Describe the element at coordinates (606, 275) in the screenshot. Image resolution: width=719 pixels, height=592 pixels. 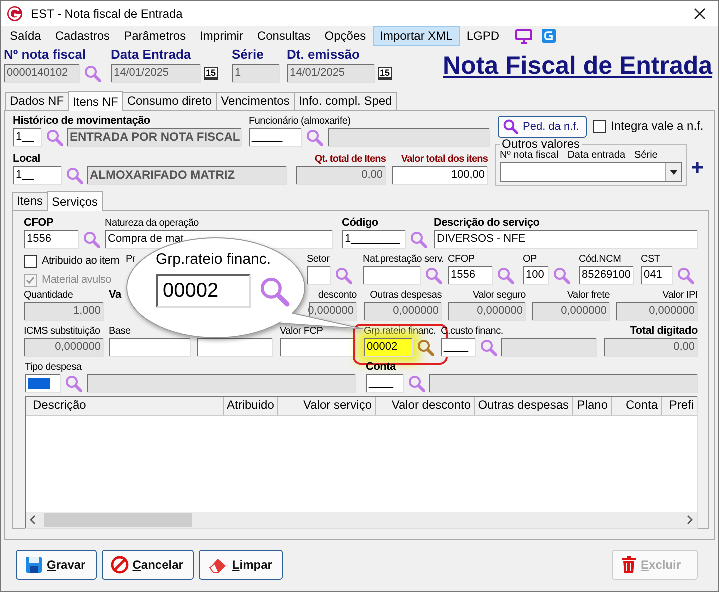
I see `input-field: 85269100` at that location.